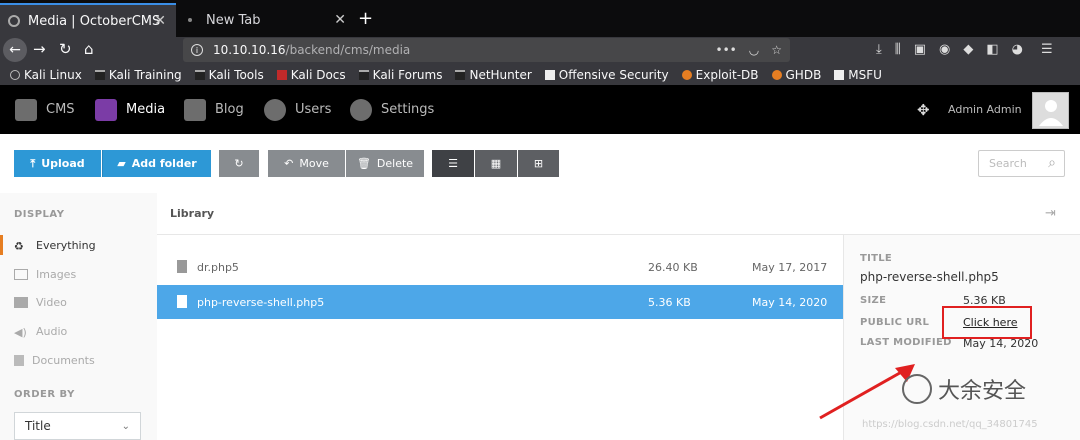 This screenshot has width=1080, height=440. I want to click on menu-icon: ☰, so click(1047, 49).